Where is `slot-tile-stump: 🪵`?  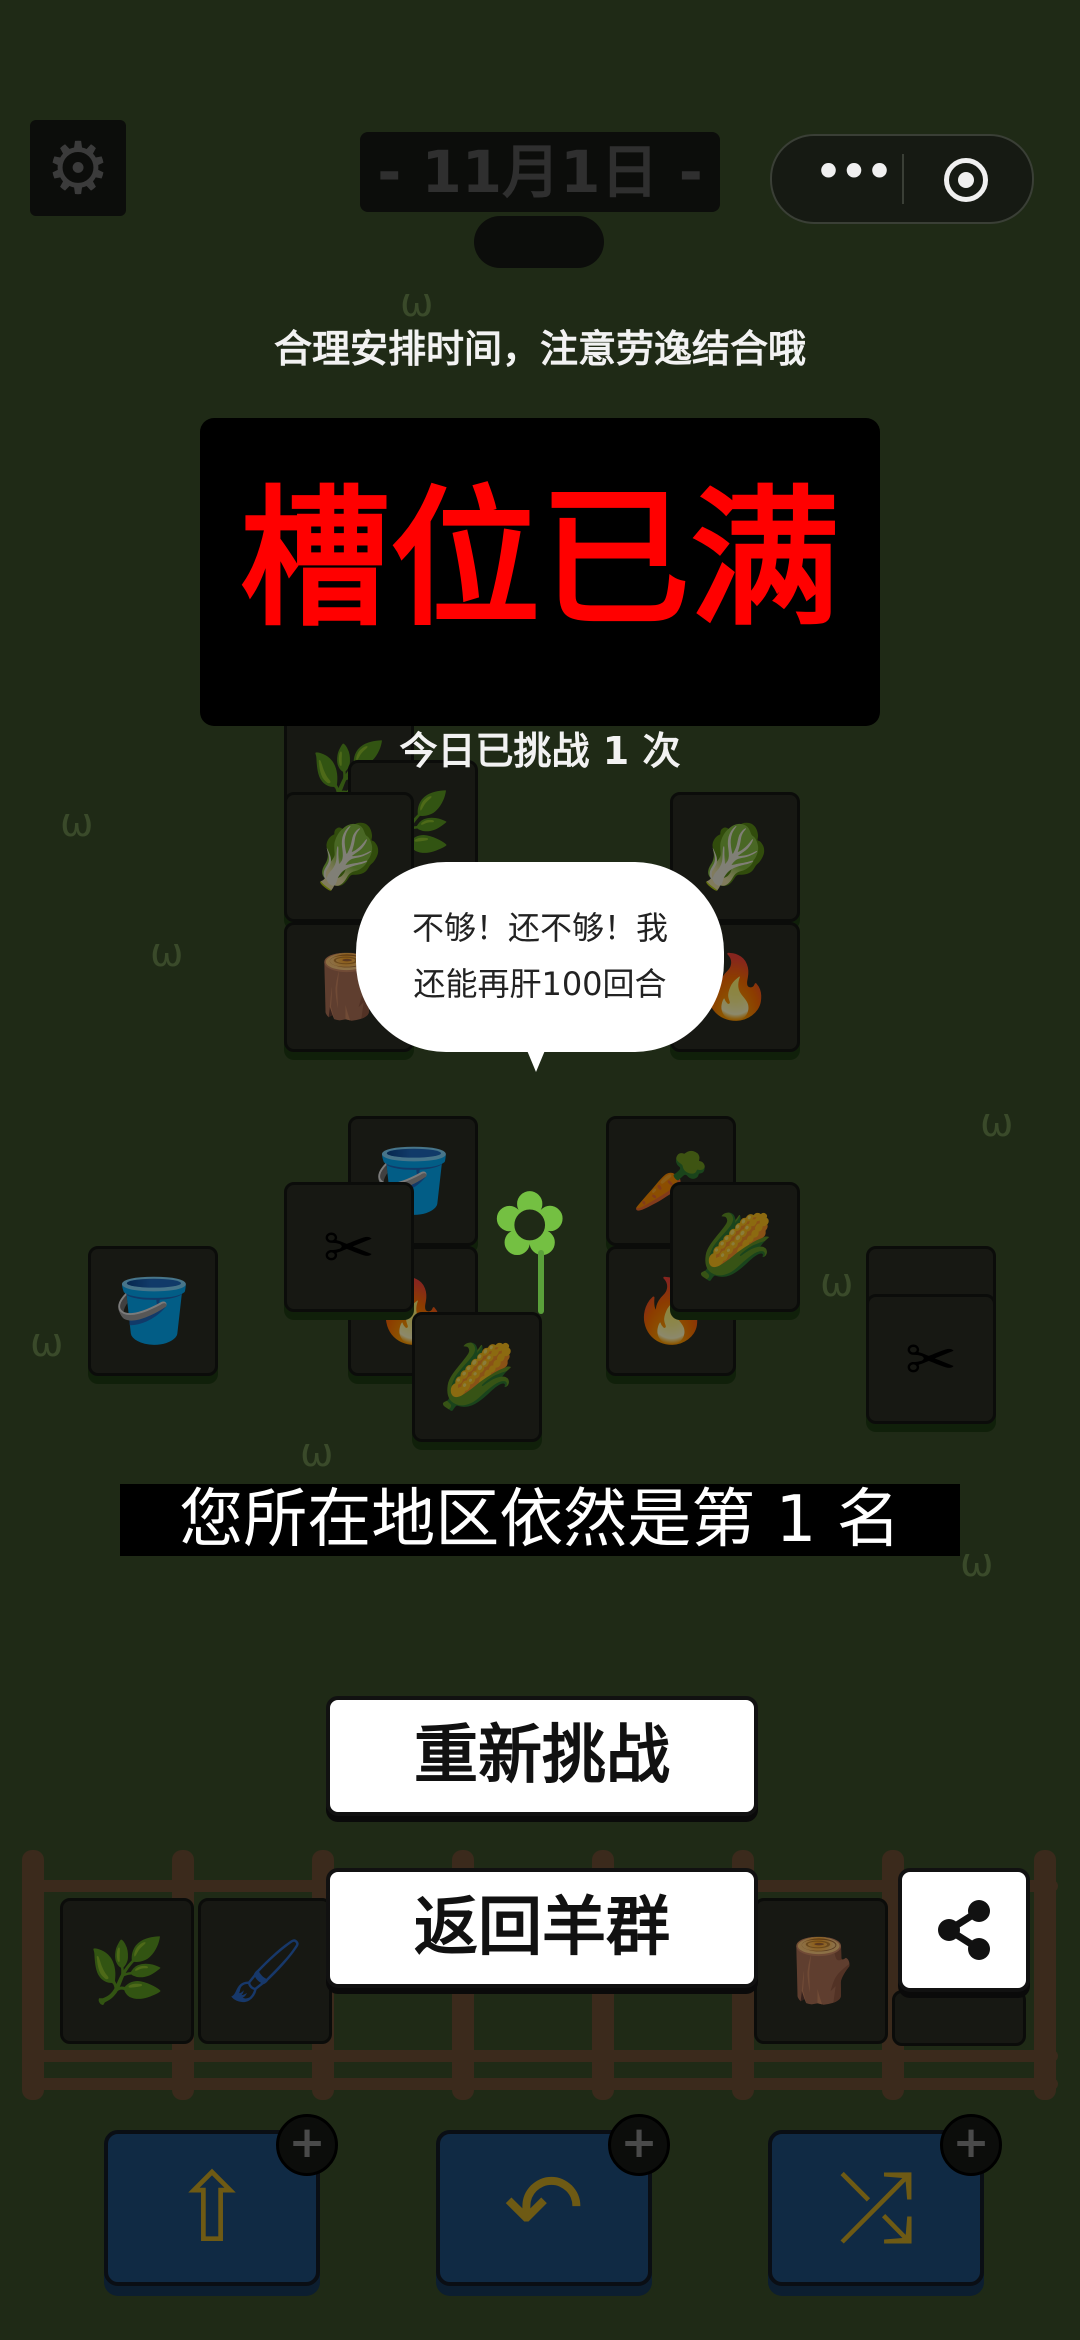 slot-tile-stump: 🪵 is located at coordinates (821, 1971).